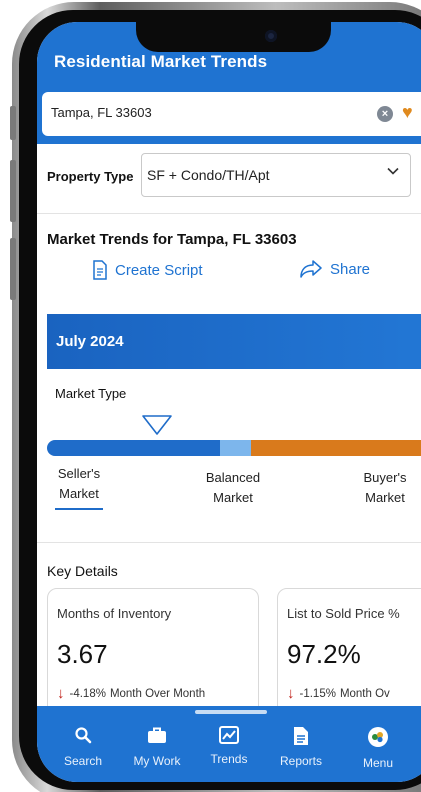 This screenshot has height=792, width=421. I want to click on nav-my-work: My Work, so click(157, 744).